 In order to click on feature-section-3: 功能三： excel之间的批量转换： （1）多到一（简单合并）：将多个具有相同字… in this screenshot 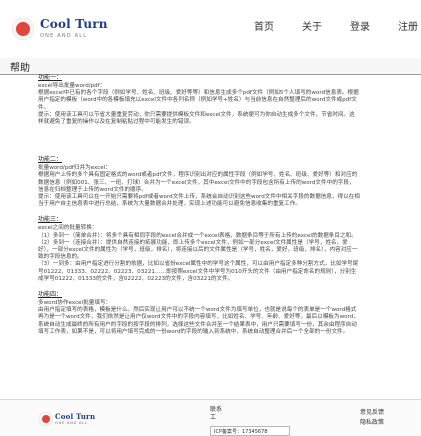, I will do `click(199, 249)`.